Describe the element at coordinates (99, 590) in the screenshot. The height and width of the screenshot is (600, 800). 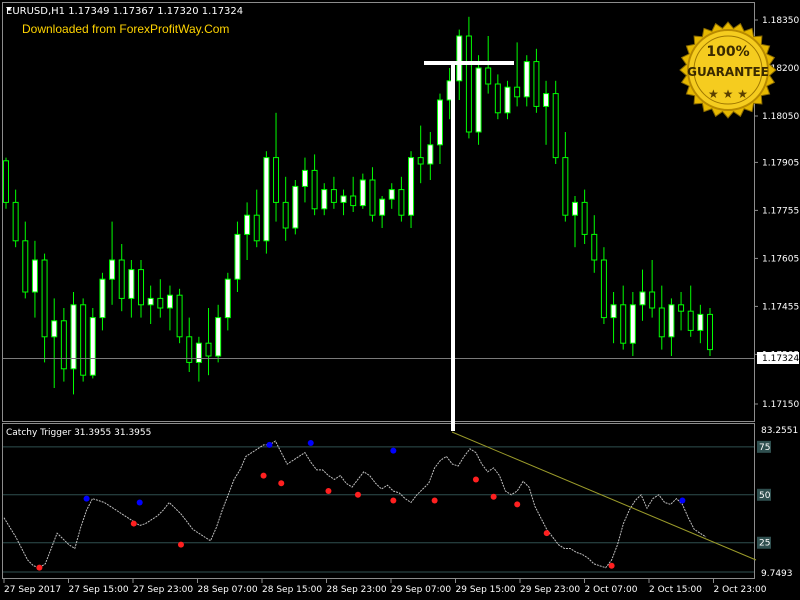
I see `time-tick-label: 27 Sep 15:00` at that location.